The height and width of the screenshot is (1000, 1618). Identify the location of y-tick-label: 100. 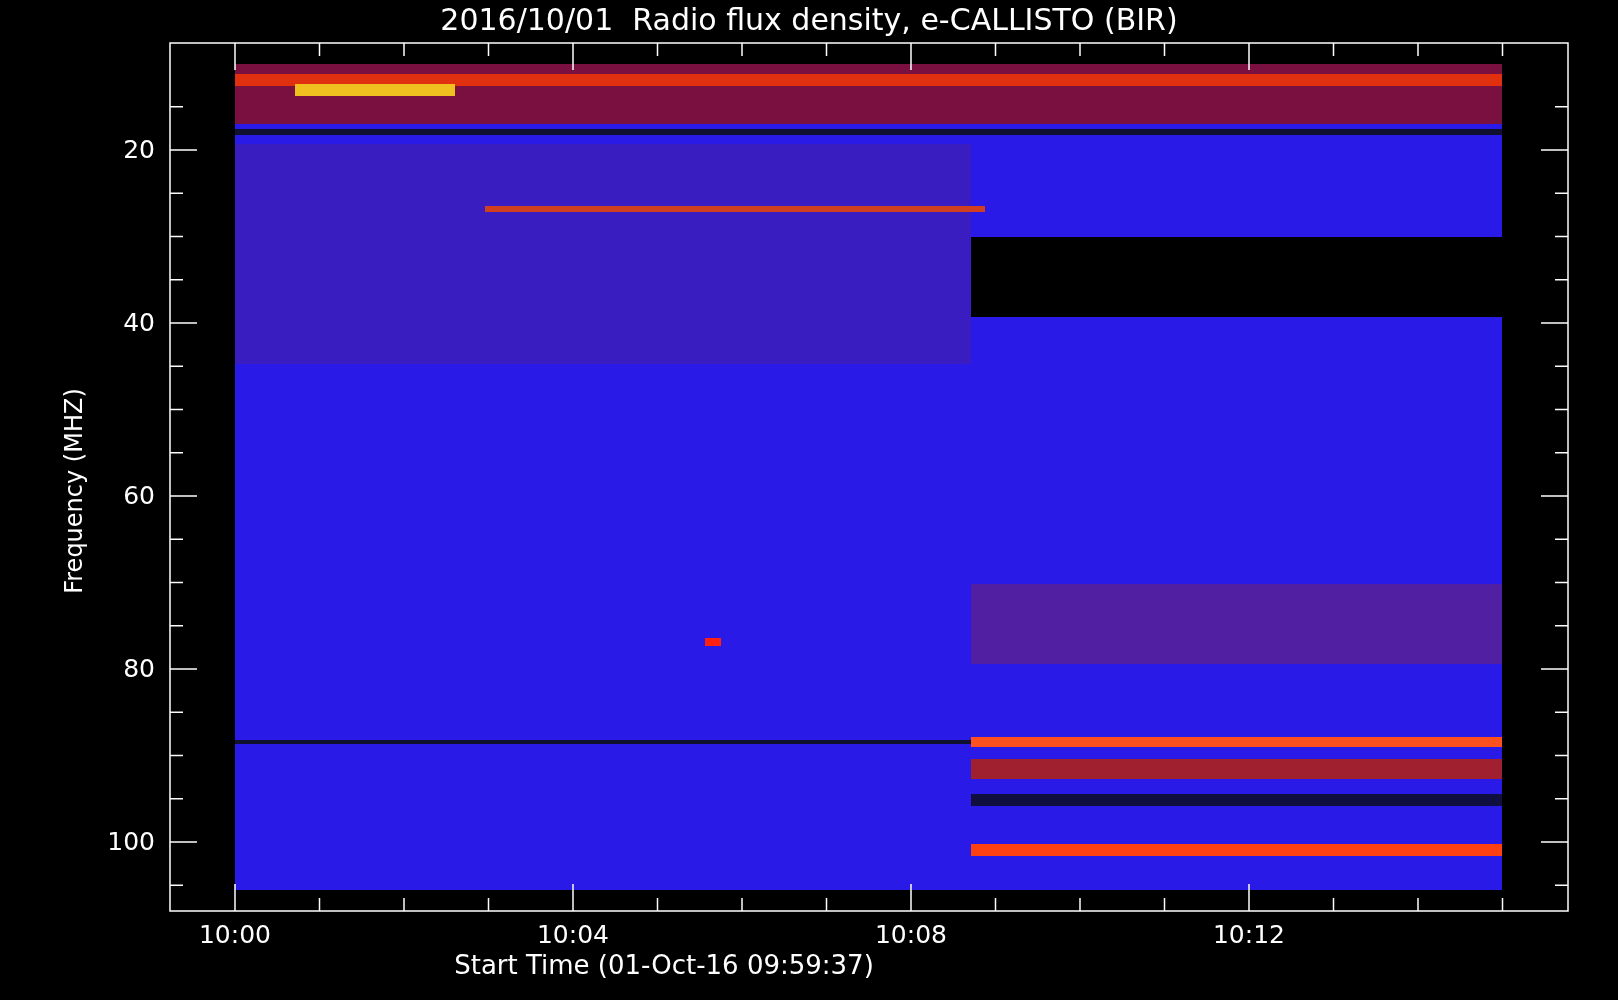
(130, 842).